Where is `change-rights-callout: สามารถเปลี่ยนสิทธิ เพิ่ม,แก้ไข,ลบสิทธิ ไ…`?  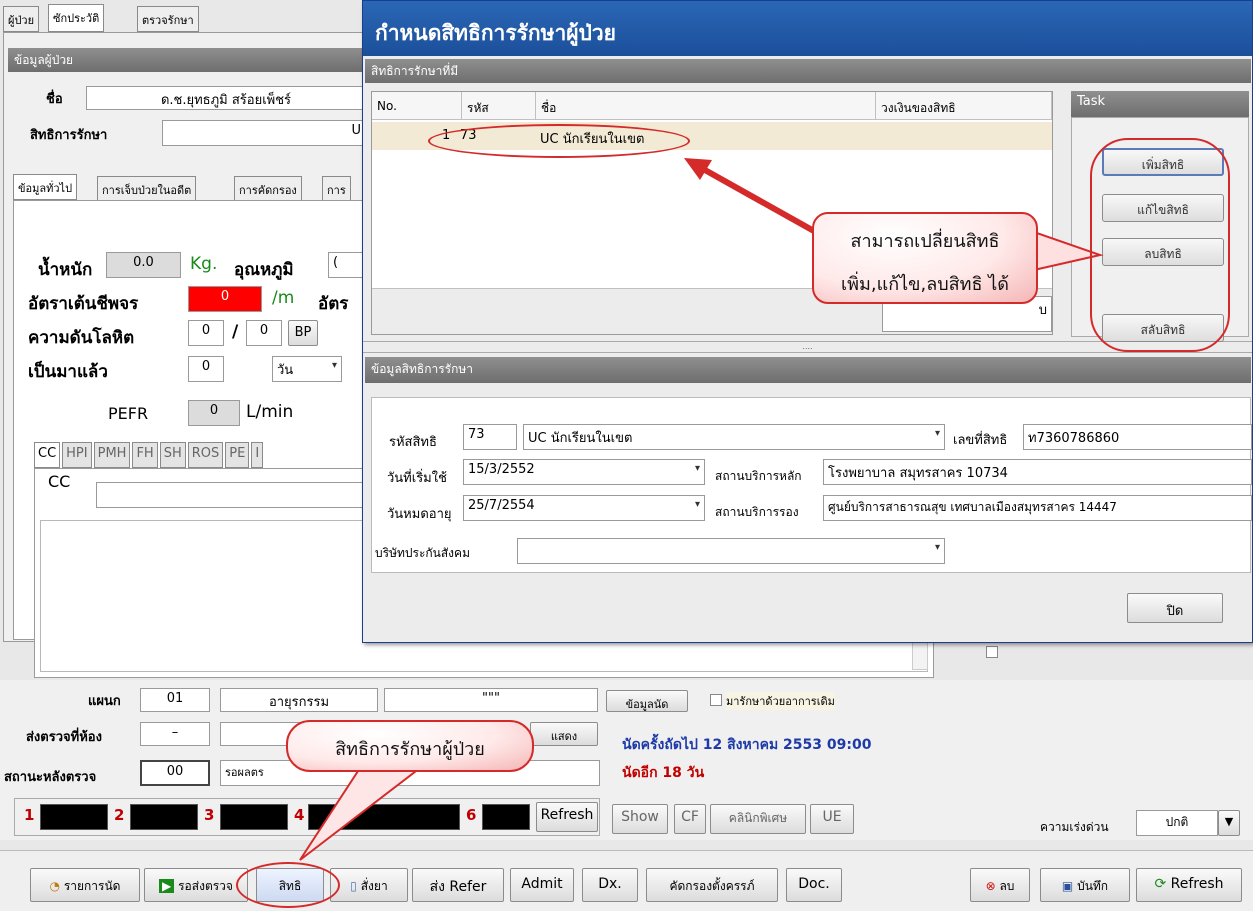
change-rights-callout: สามารถเปลี่ยนสิทธิ เพิ่ม,แก้ไข,ลบสิทธิ ไ… is located at coordinates (925, 258).